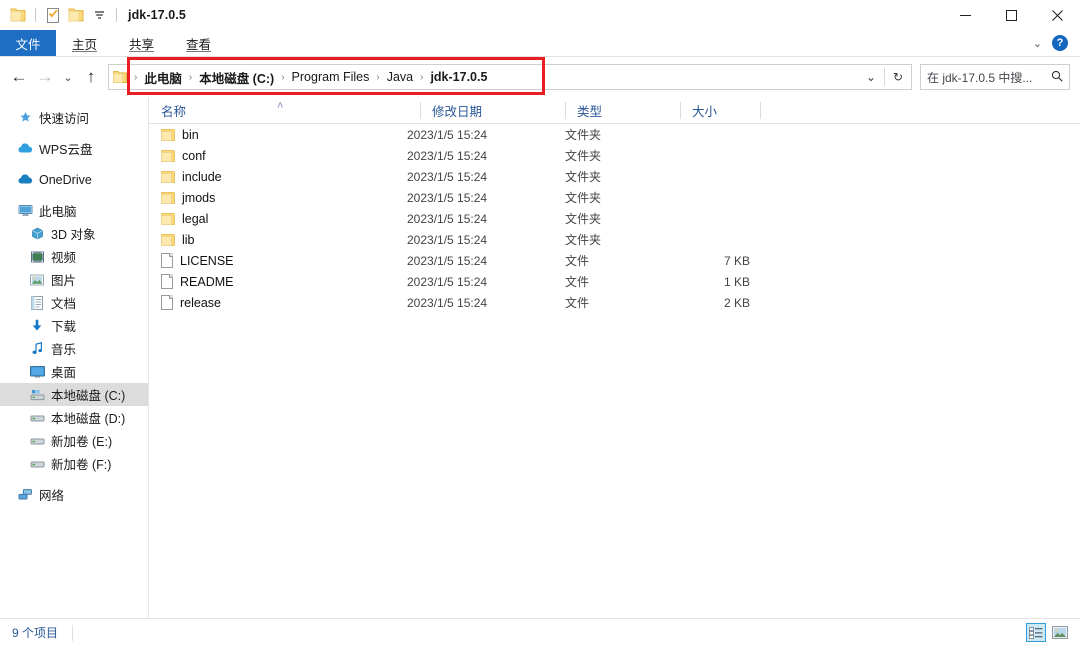 This screenshot has height=646, width=1080. I want to click on cell-name: README, so click(191, 281).